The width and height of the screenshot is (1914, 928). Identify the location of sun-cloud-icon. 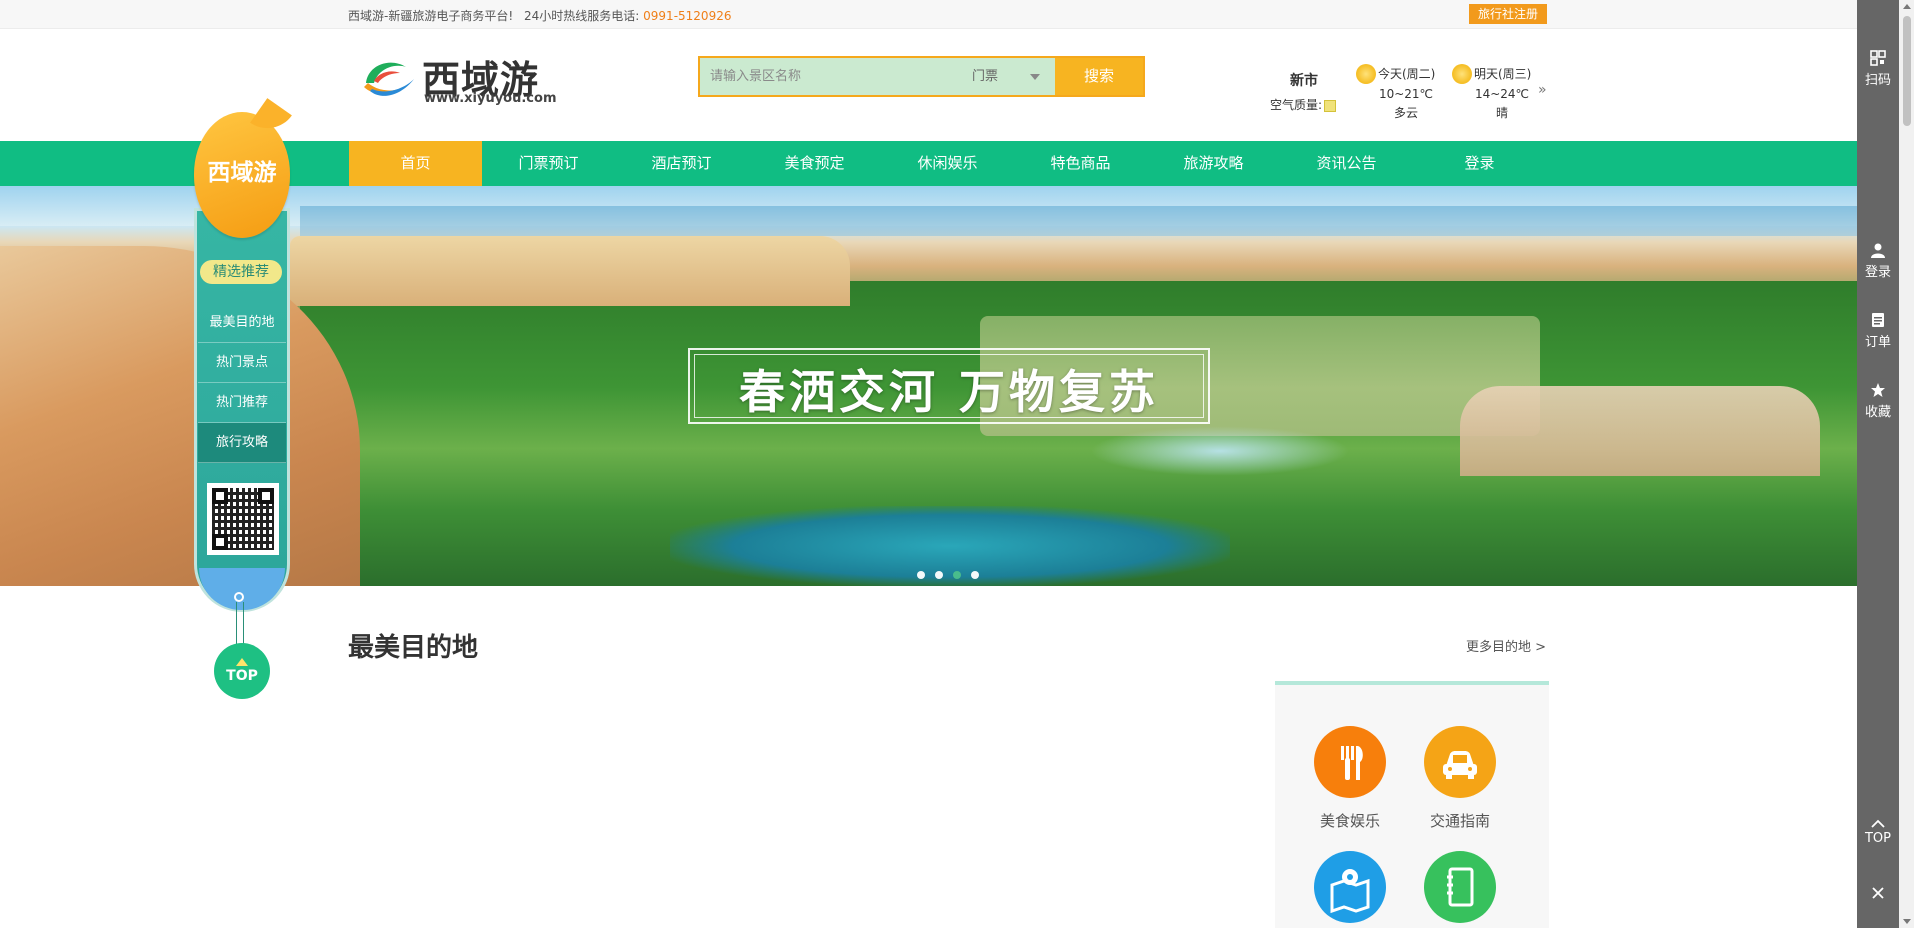
(1366, 74).